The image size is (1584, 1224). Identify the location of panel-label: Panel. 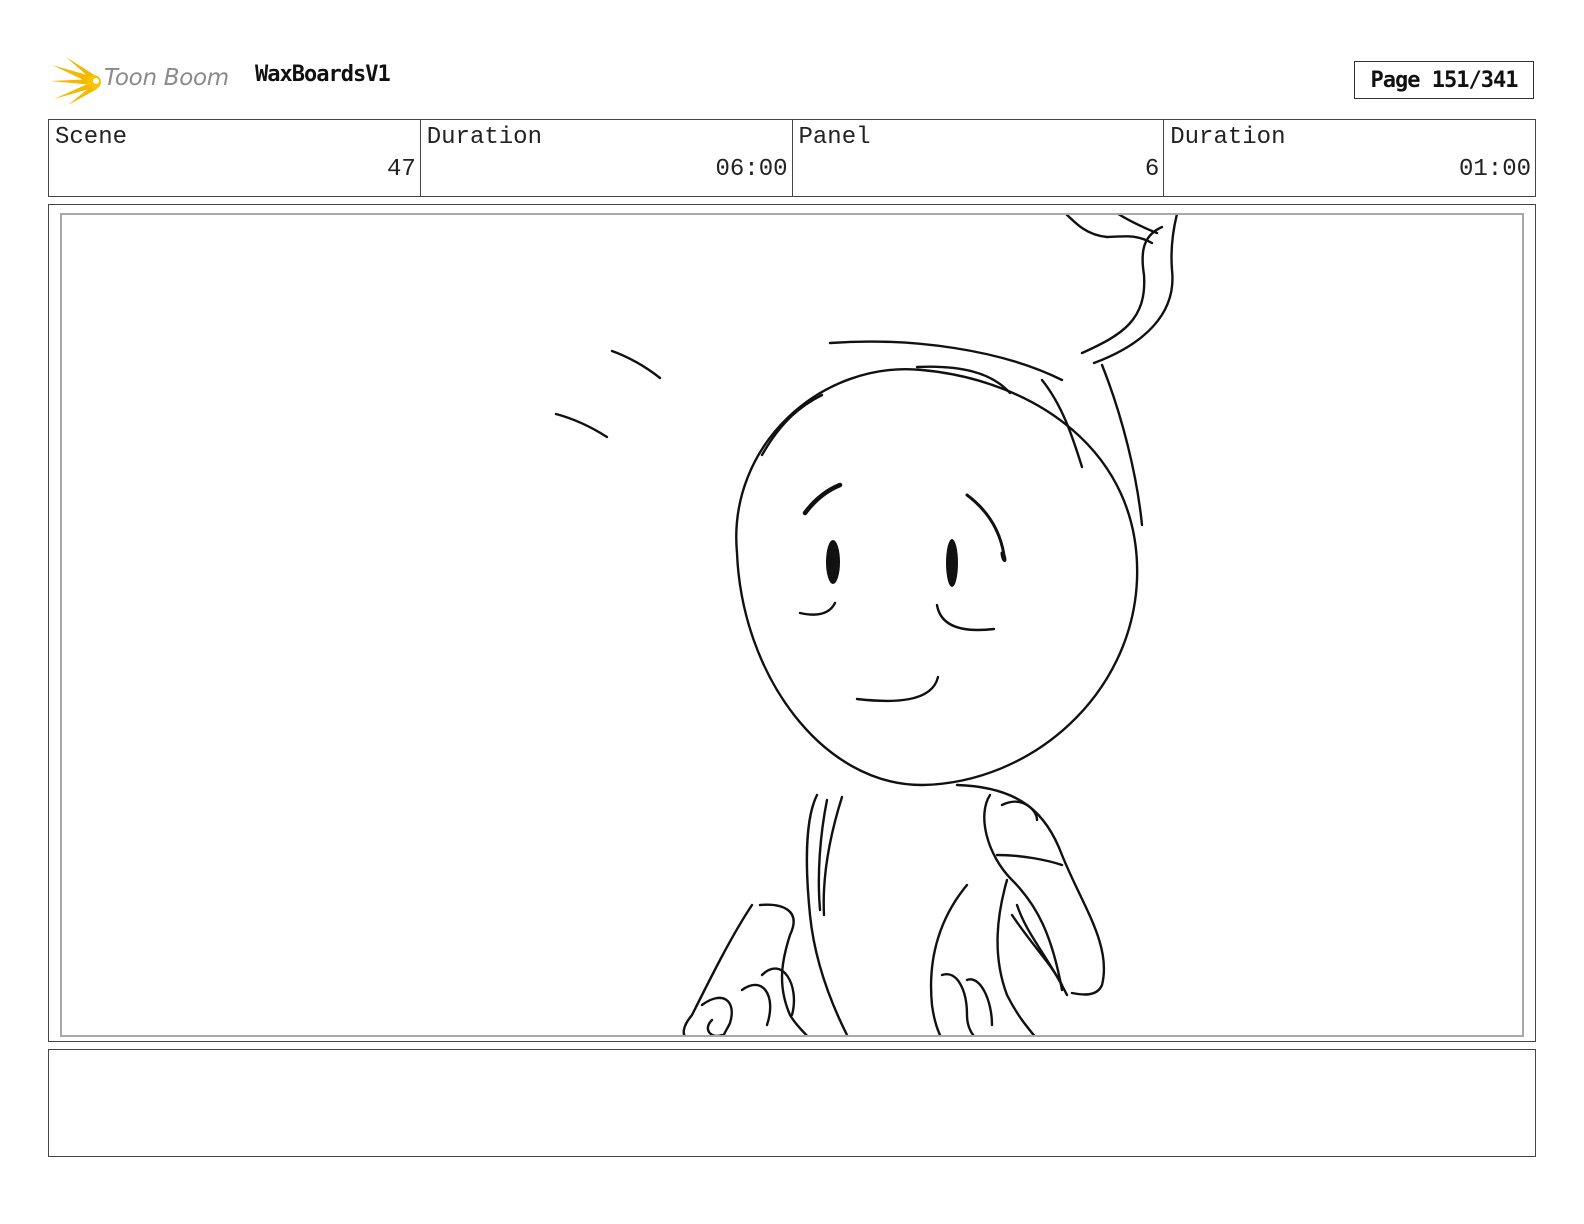
(834, 137).